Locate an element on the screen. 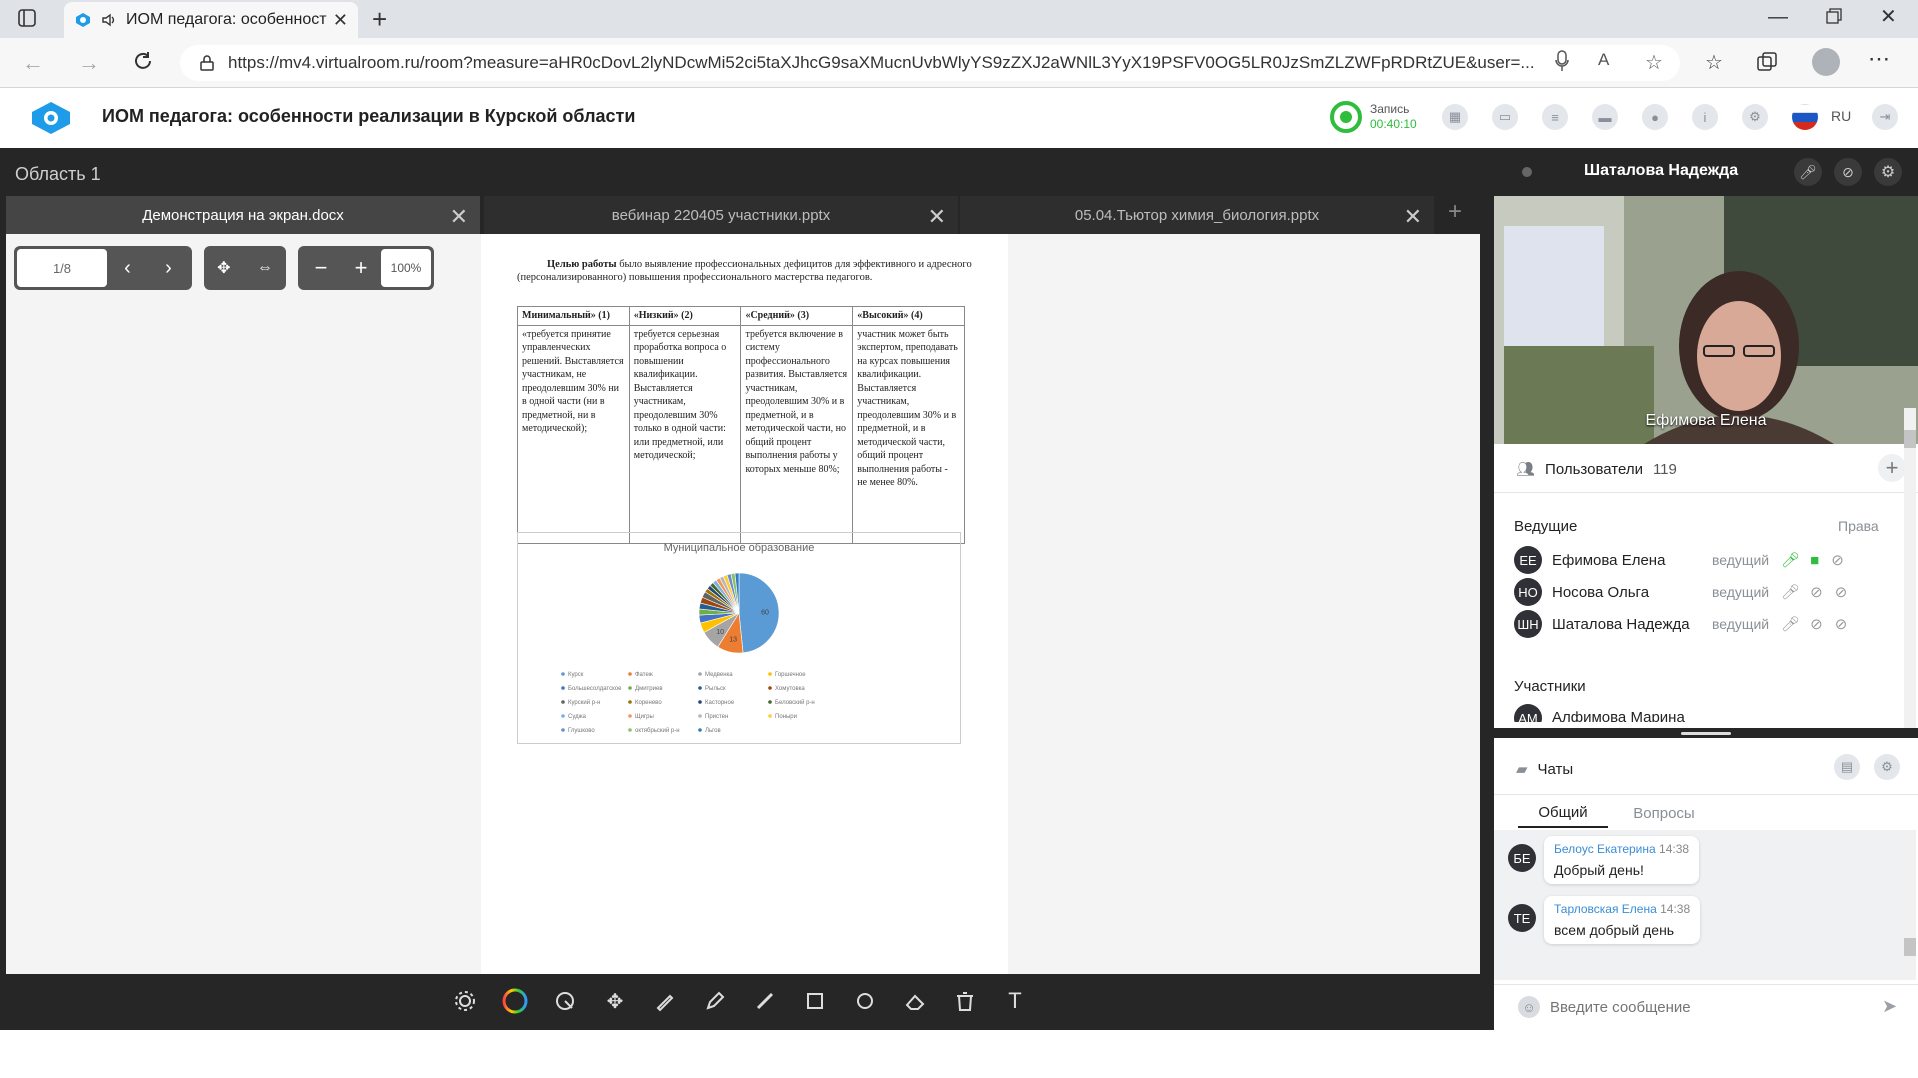 This screenshot has height=1078, width=1918. screen-share-icon: ▭ is located at coordinates (1505, 117).